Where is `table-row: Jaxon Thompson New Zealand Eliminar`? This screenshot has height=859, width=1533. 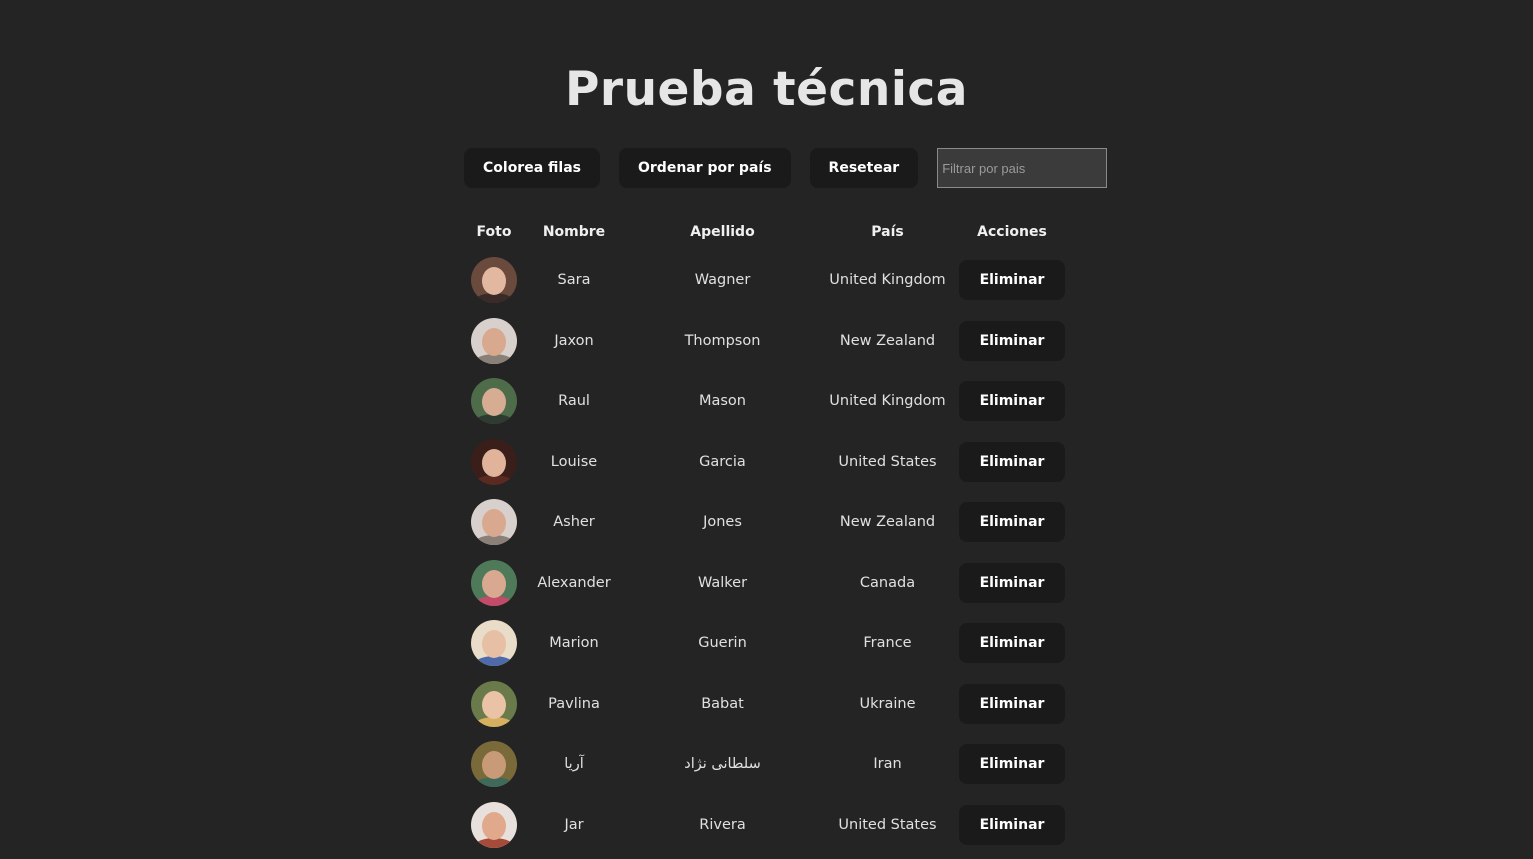 table-row: Jaxon Thompson New Zealand Eliminar is located at coordinates (767, 341).